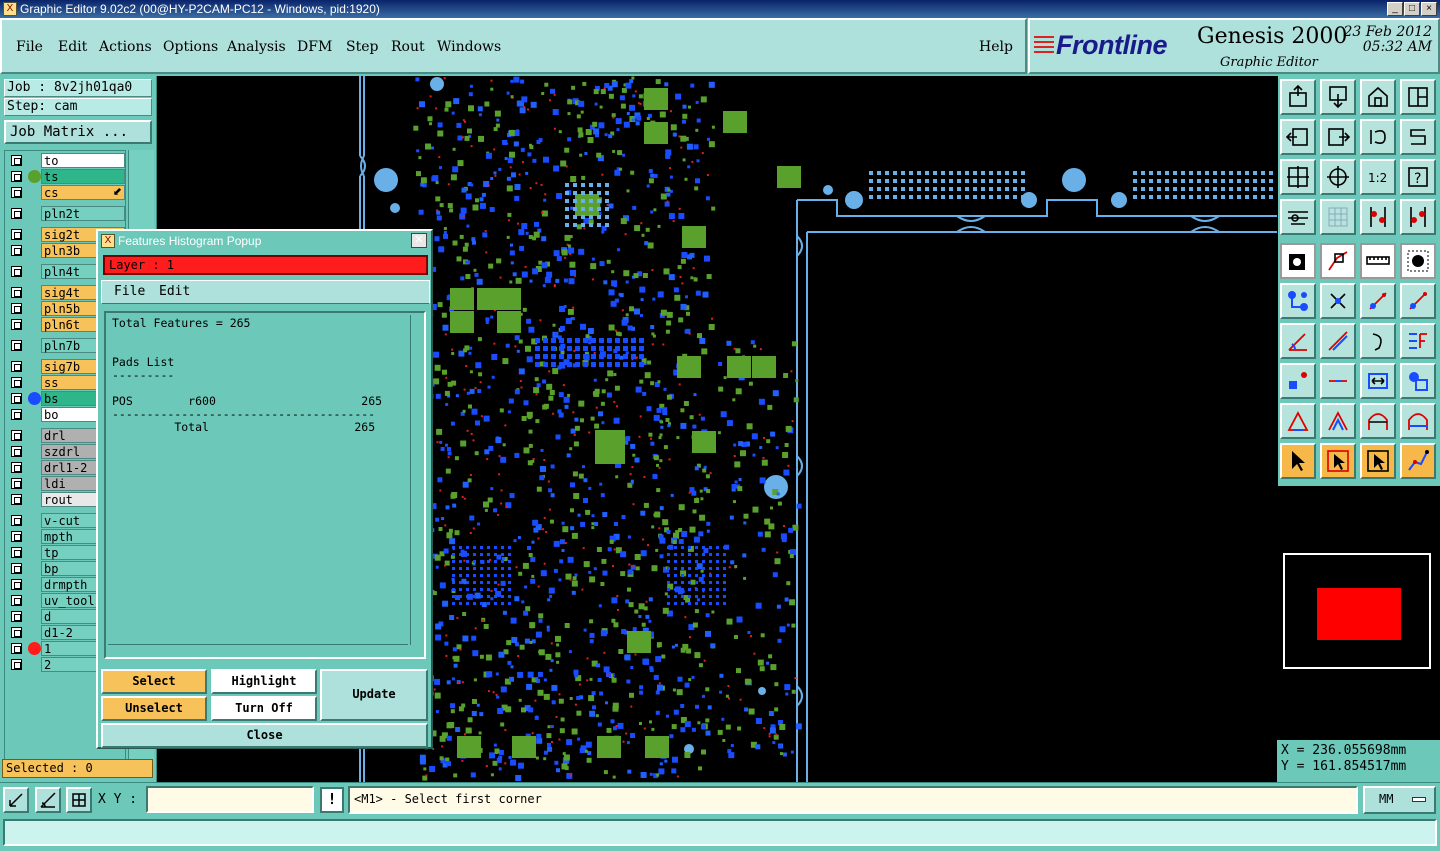 The height and width of the screenshot is (851, 1440). I want to click on menu-options: Options, so click(190, 47).